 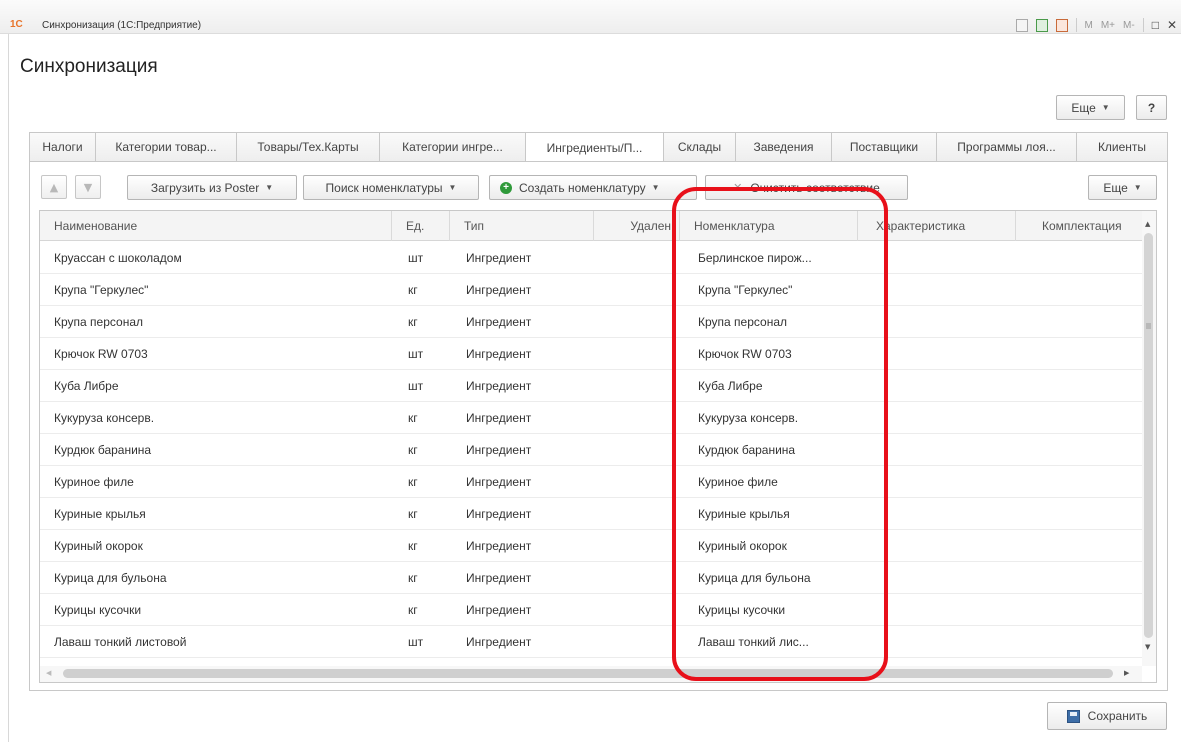 I want to click on maximize-icon: □, so click(x=1155, y=25).